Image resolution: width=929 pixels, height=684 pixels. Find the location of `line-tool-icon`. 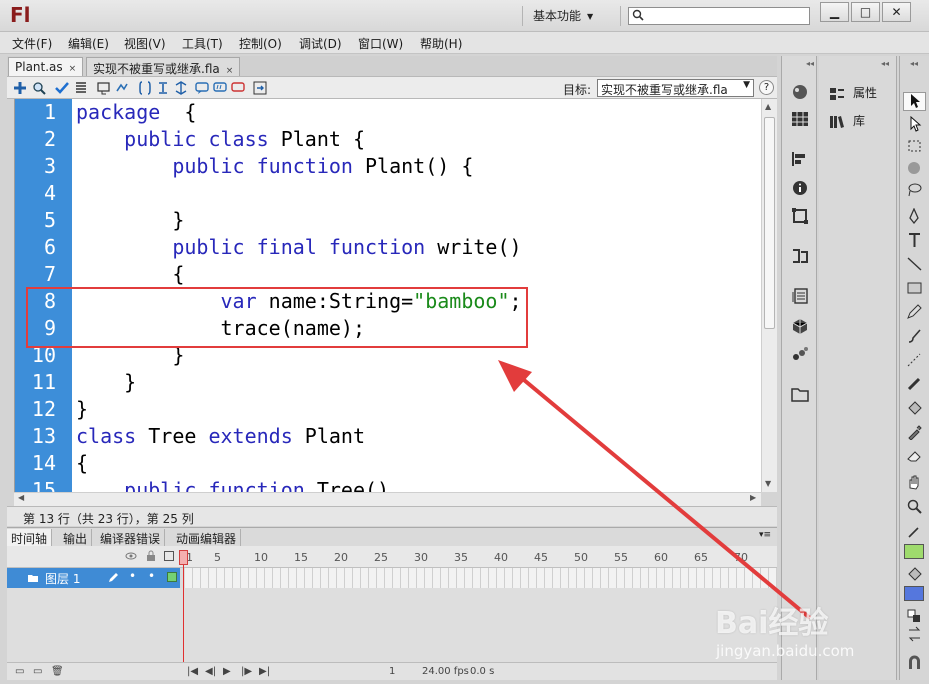

line-tool-icon is located at coordinates (914, 264).